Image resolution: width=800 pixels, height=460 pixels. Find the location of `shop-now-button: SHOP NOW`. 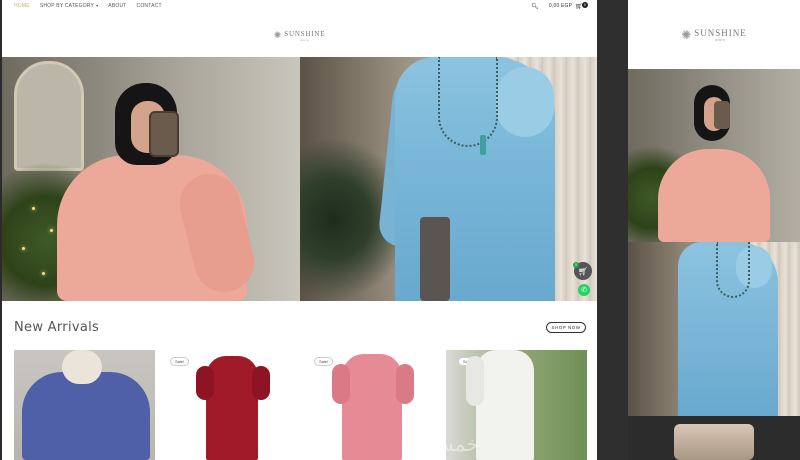

shop-now-button: SHOP NOW is located at coordinates (566, 327).